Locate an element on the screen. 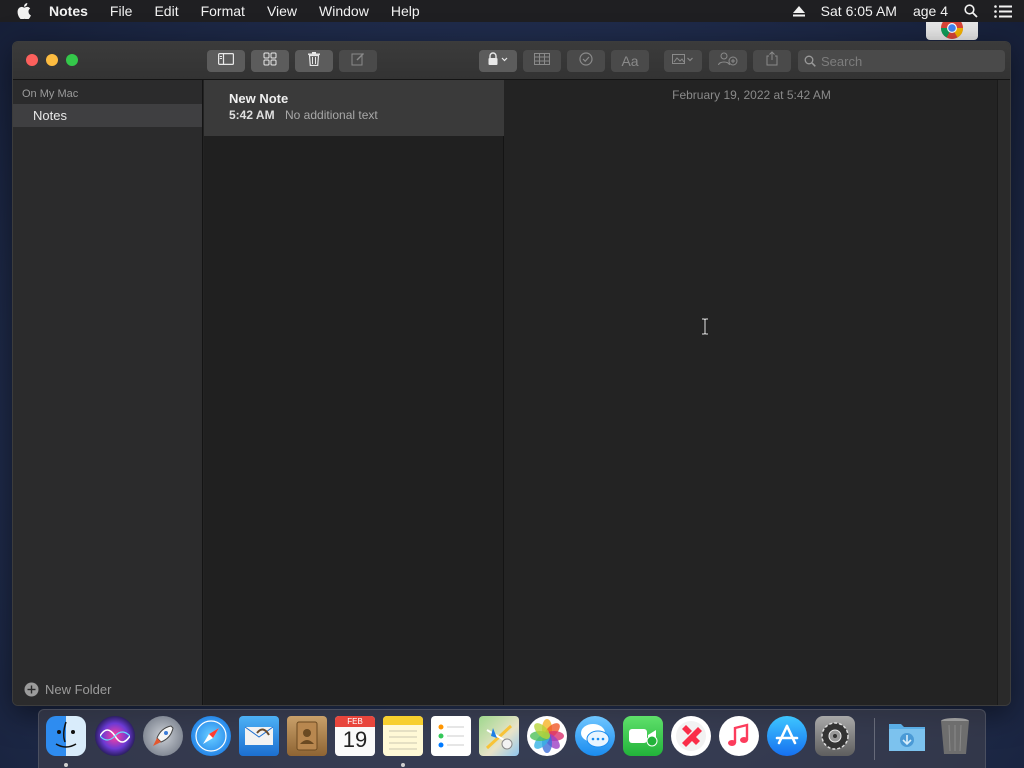  notification-center-icon is located at coordinates (1003, 11).